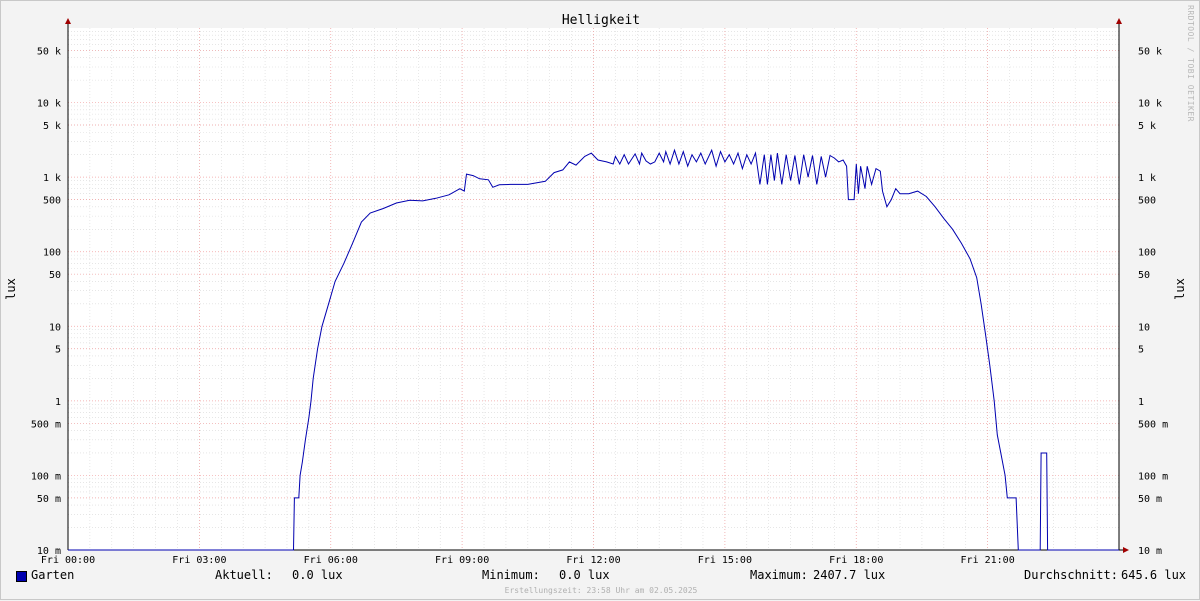 Image resolution: width=1200 pixels, height=601 pixels. I want to click on x-tick-label: Fri 15:00, so click(725, 560).